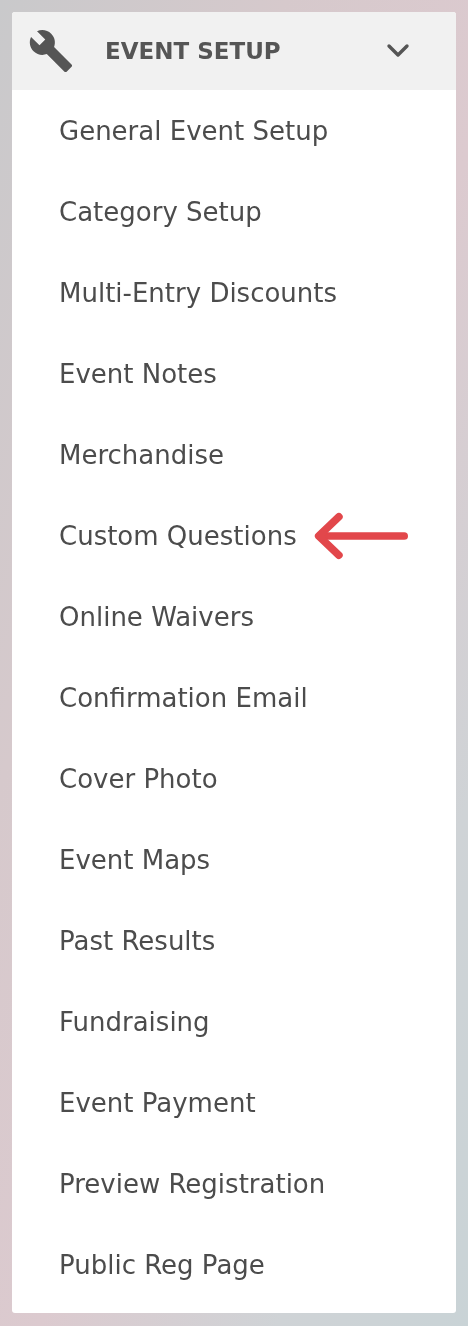  I want to click on menu-item: Custom Questions, so click(178, 535).